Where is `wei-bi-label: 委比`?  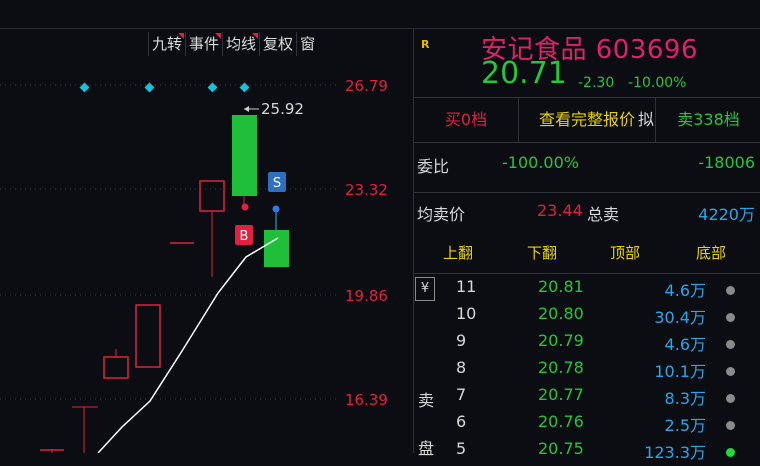
wei-bi-label: 委比 is located at coordinates (433, 166).